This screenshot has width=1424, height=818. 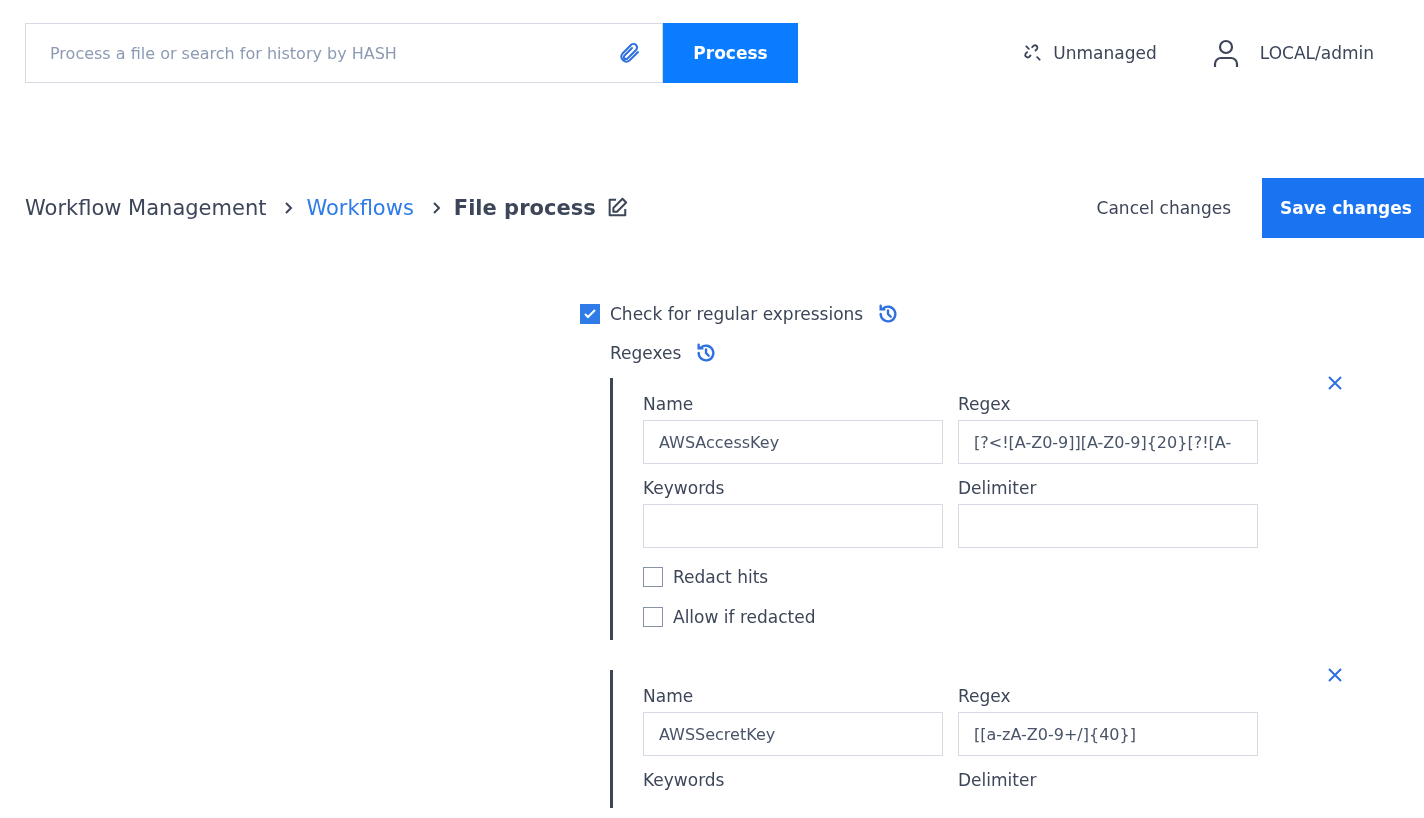 I want to click on search-field: Process a file or search for history by HASH, so click(x=344, y=53).